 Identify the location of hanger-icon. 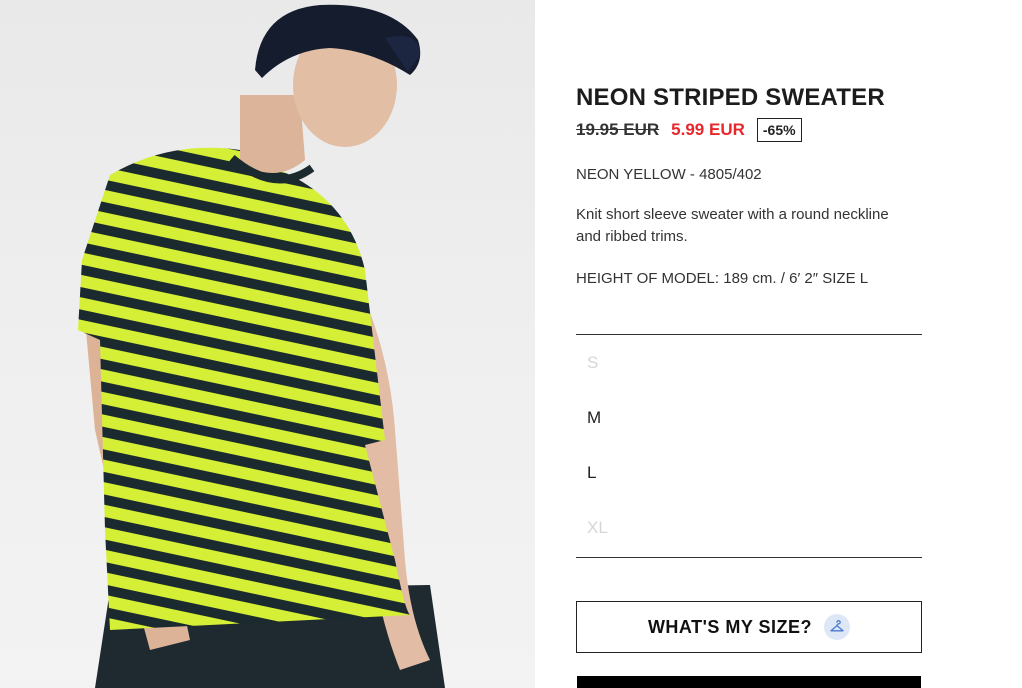
(837, 627).